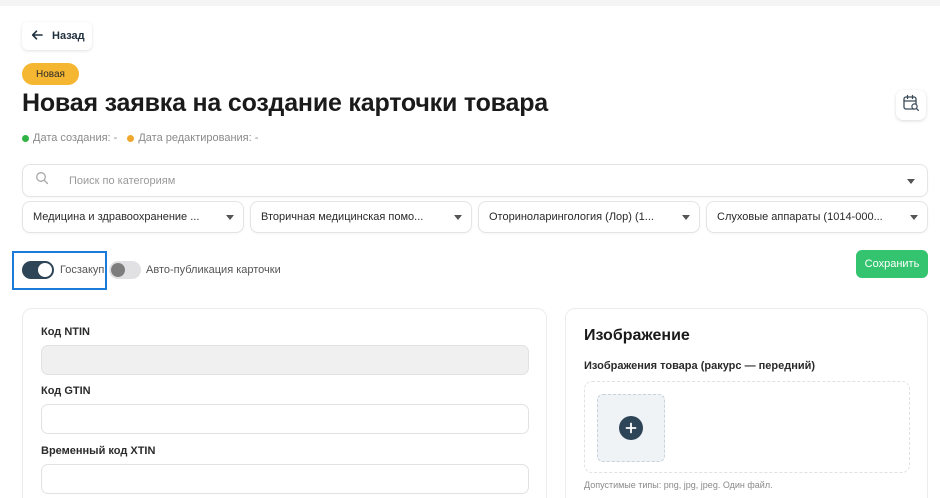 This screenshot has height=498, width=940. Describe the element at coordinates (98, 451) in the screenshot. I see `xtin-label: Временный код XTIN` at that location.